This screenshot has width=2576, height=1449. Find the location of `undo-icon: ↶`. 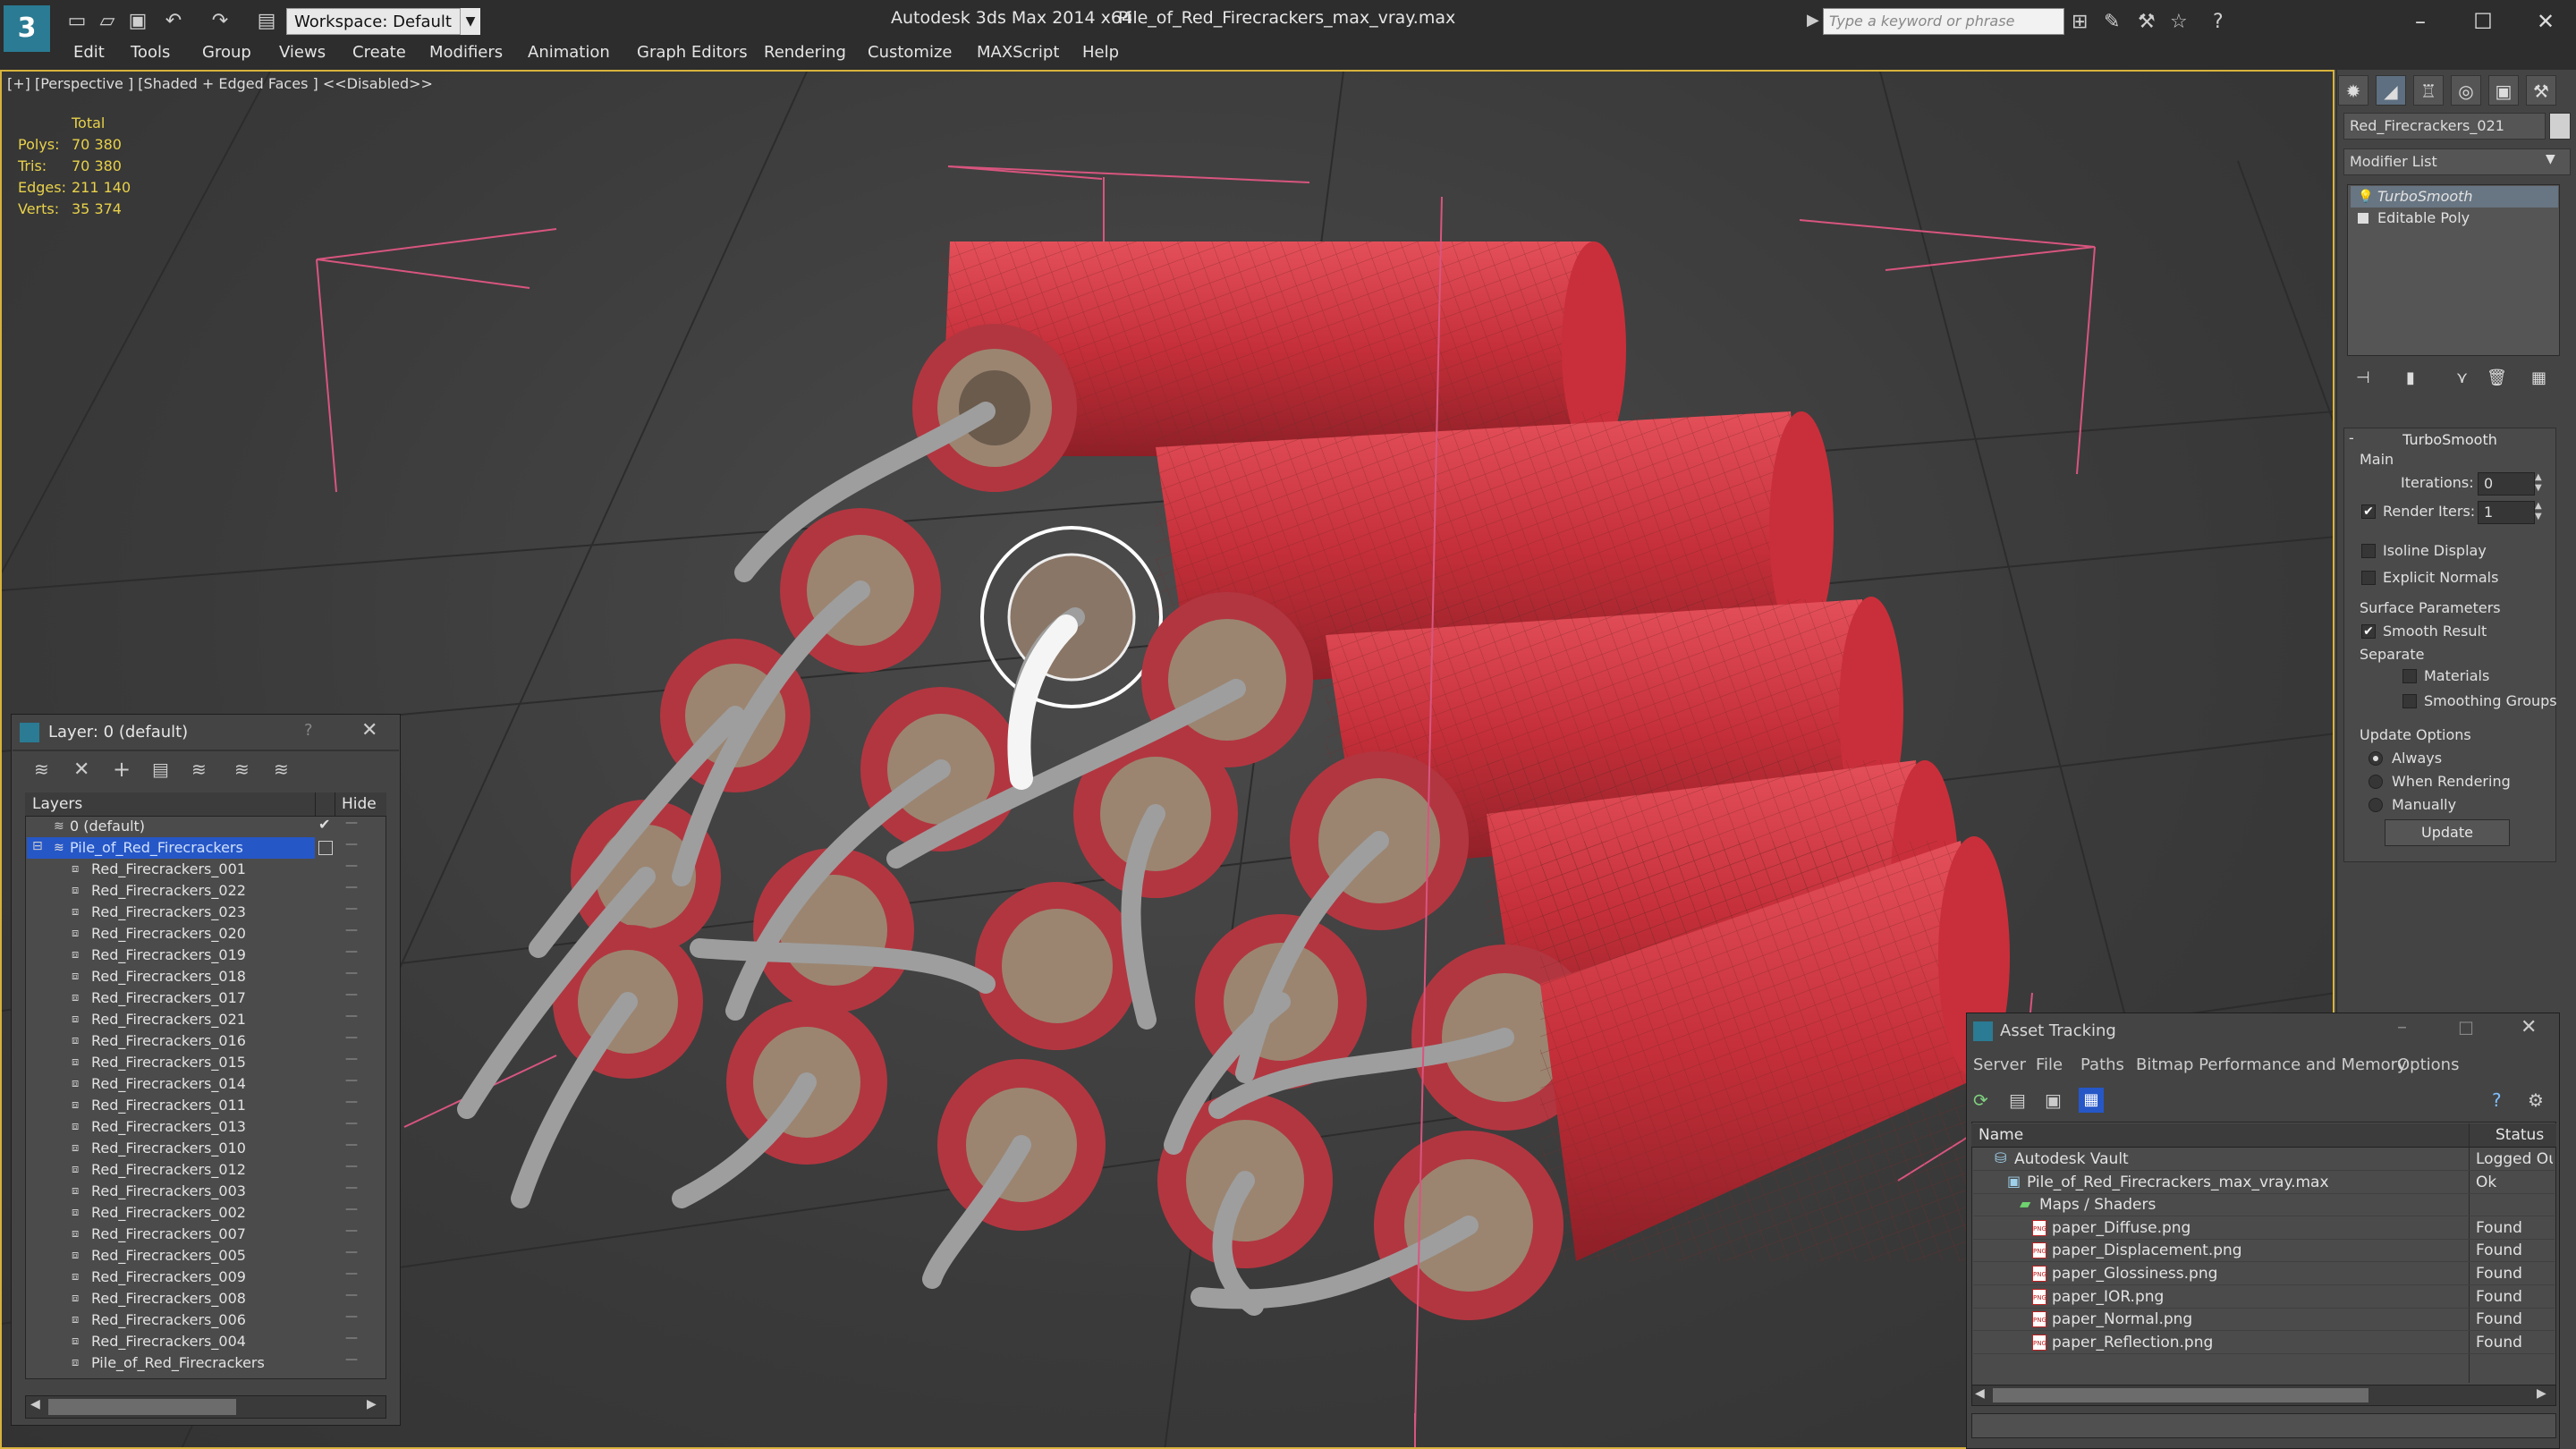

undo-icon: ↶ is located at coordinates (173, 21).